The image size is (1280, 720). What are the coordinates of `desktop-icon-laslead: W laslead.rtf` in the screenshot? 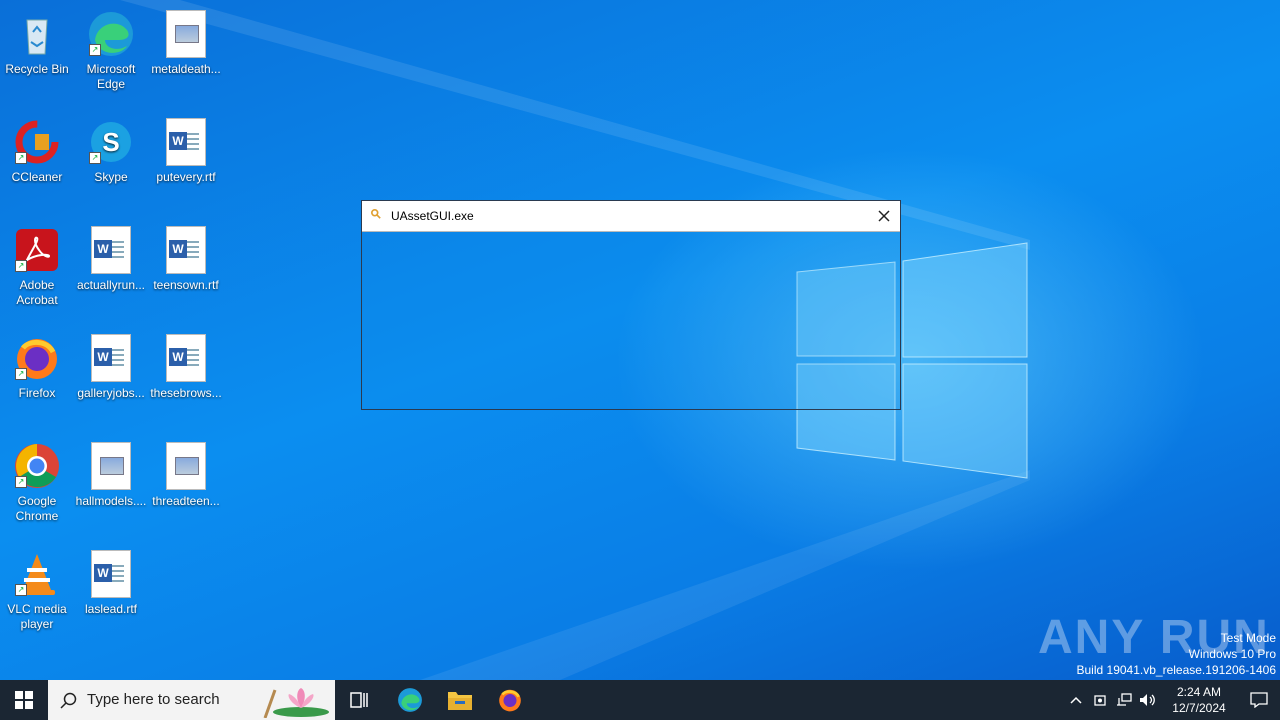 It's located at (111, 582).